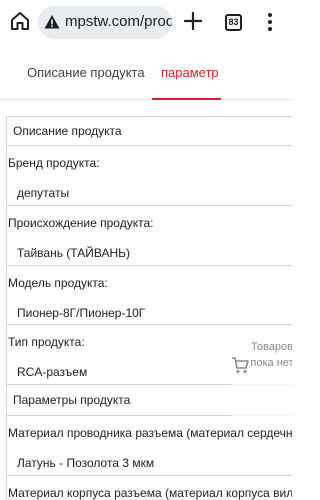 Image resolution: width=320 pixels, height=500 pixels. Describe the element at coordinates (193, 21) in the screenshot. I see `plus-icon` at that location.